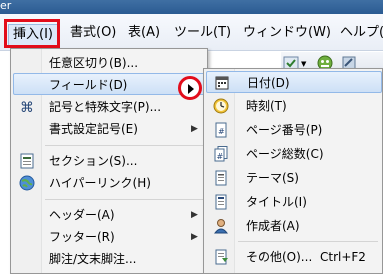 The width and height of the screenshot is (383, 274). I want to click on author-icon, so click(221, 226).